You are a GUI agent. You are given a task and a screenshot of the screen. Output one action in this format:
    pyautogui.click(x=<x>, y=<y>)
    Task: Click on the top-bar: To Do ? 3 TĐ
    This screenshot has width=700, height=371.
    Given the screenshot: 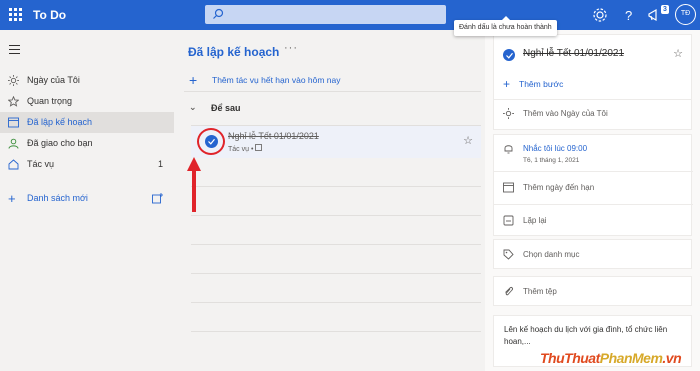 What is the action you would take?
    pyautogui.click(x=350, y=15)
    